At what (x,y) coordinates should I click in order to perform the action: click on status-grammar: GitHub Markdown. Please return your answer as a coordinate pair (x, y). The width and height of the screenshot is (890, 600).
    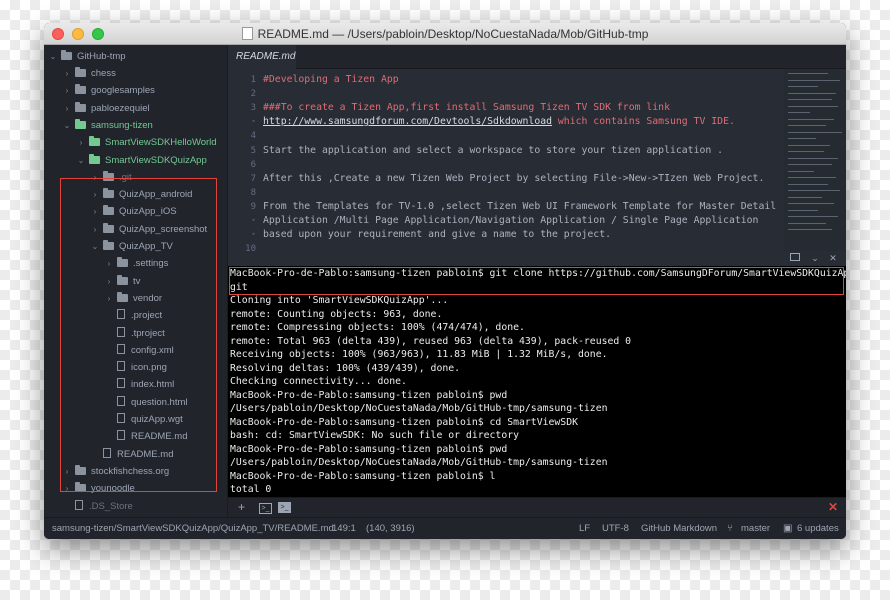
    Looking at the image, I should click on (679, 528).